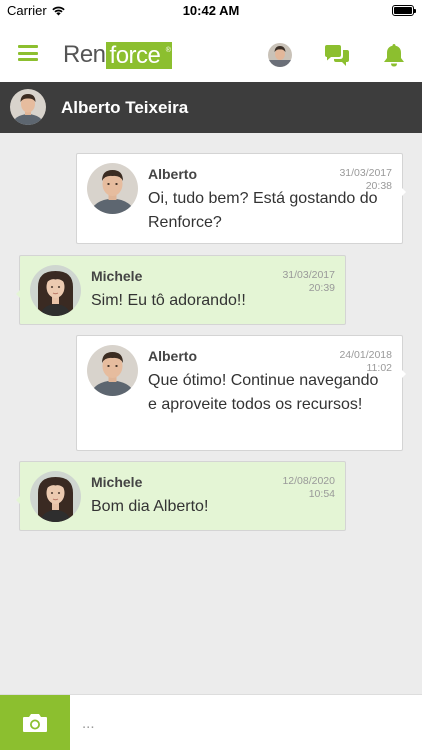 This screenshot has width=422, height=750. I want to click on camera-icon, so click(35, 723).